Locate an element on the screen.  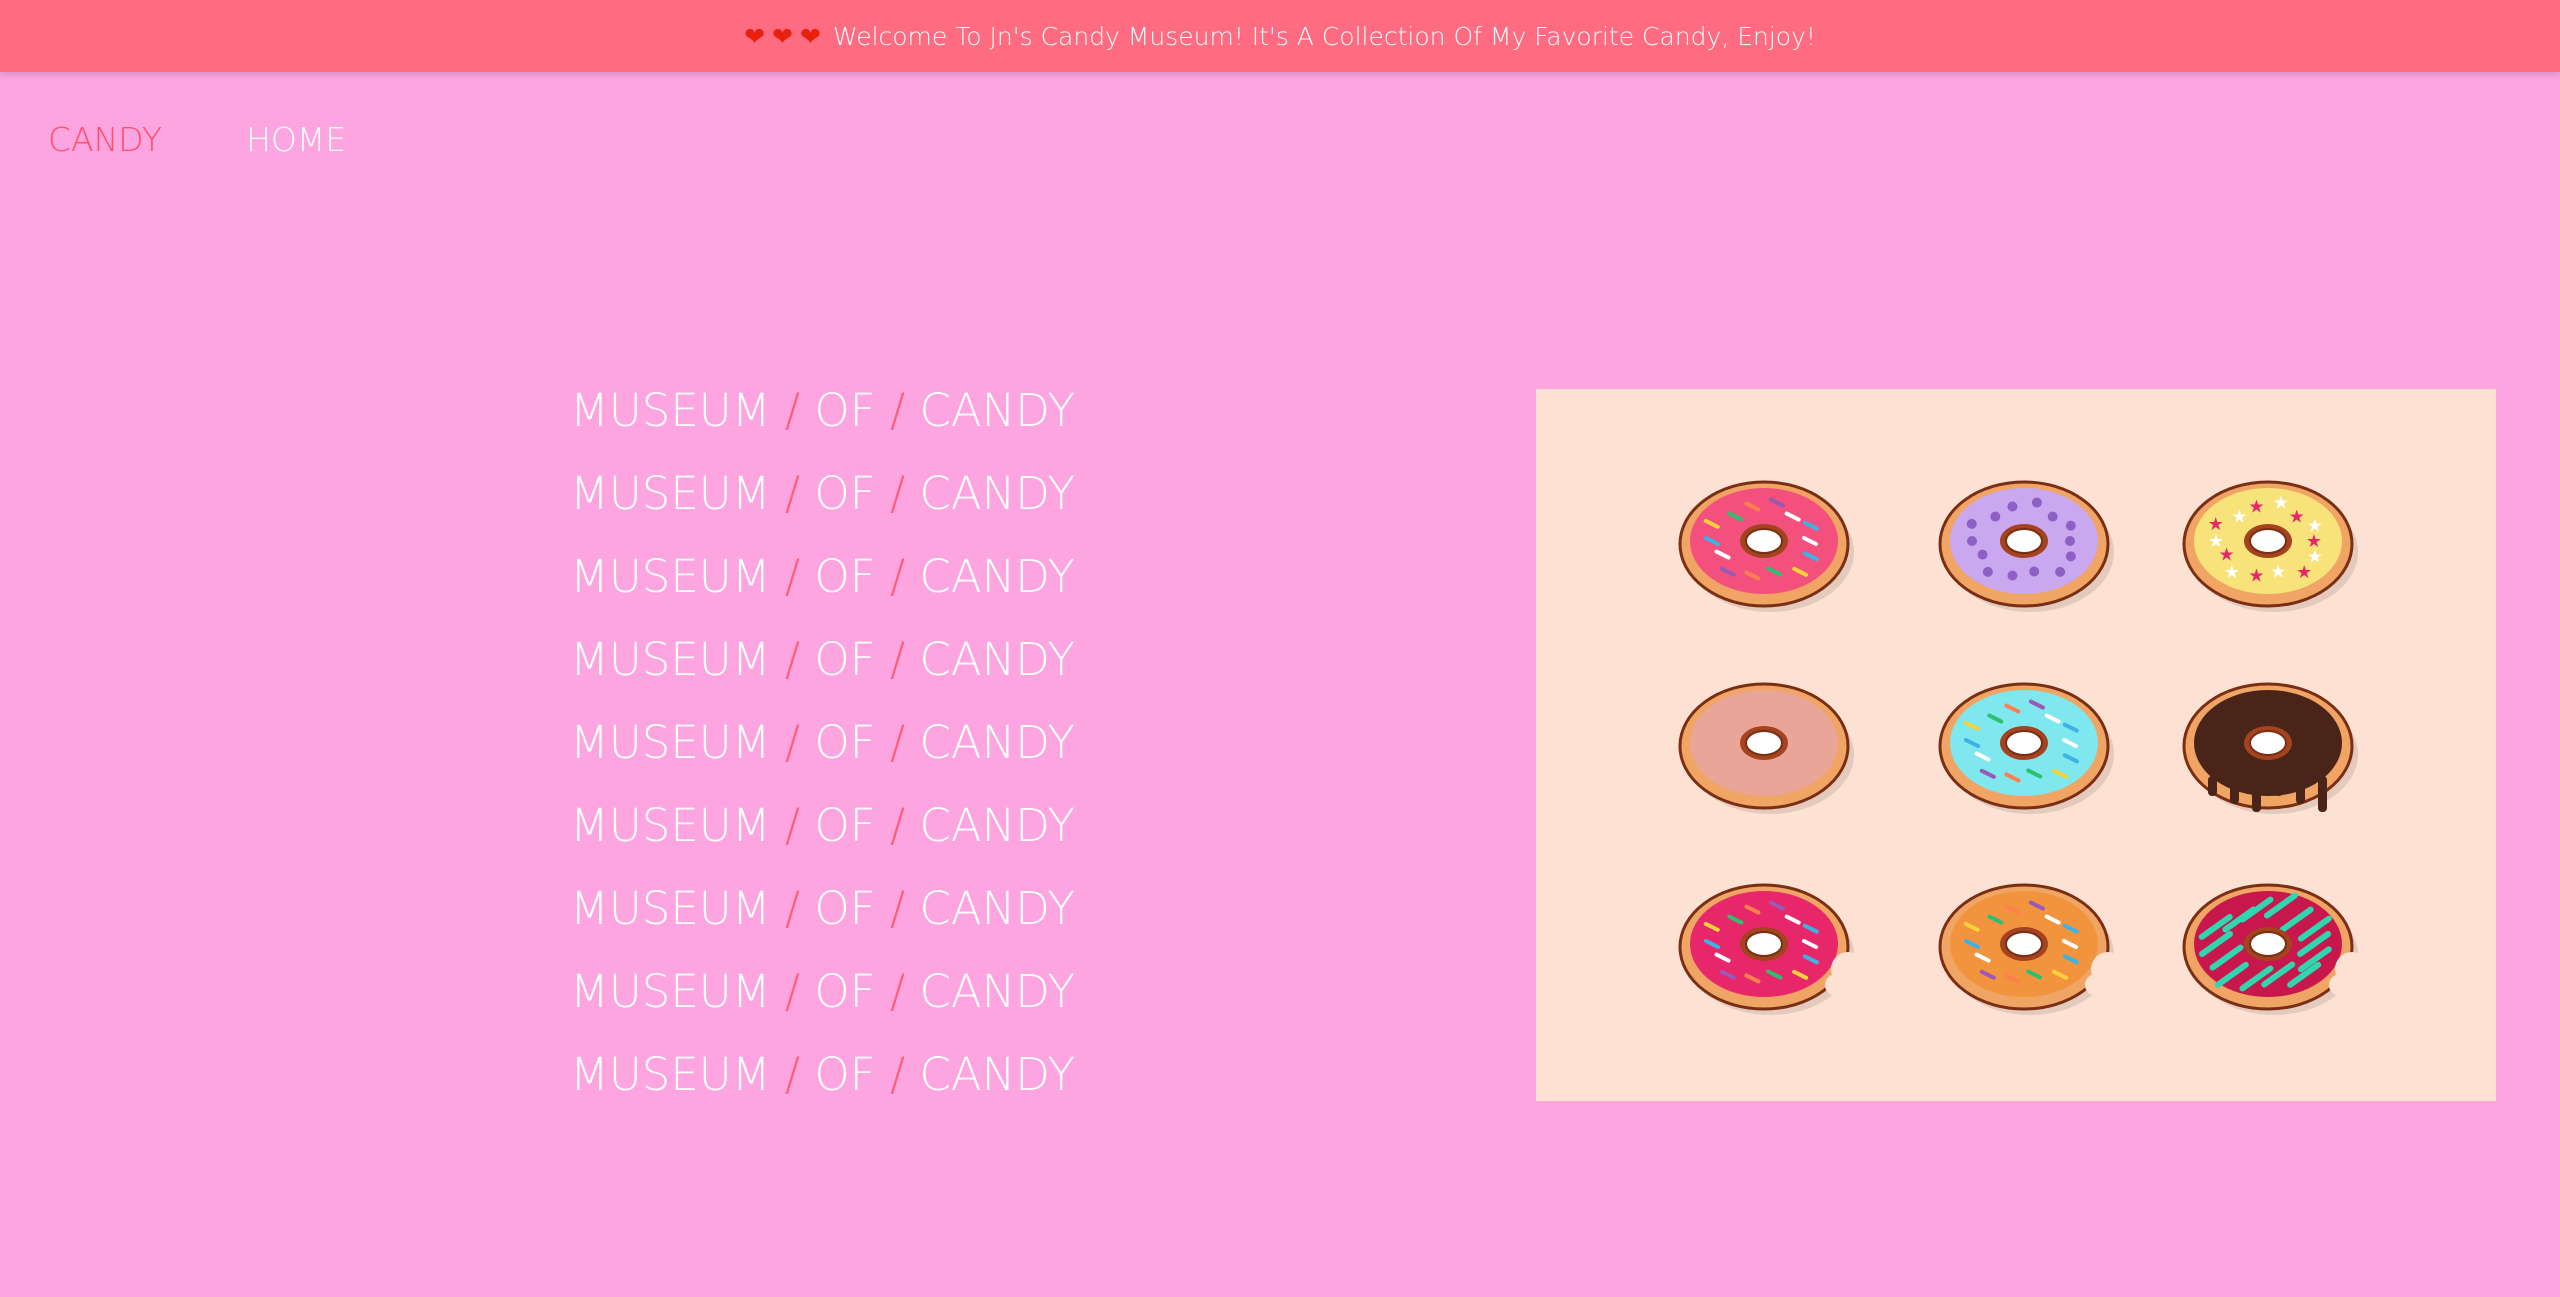
brand-logo: CANDY is located at coordinates (105, 139).